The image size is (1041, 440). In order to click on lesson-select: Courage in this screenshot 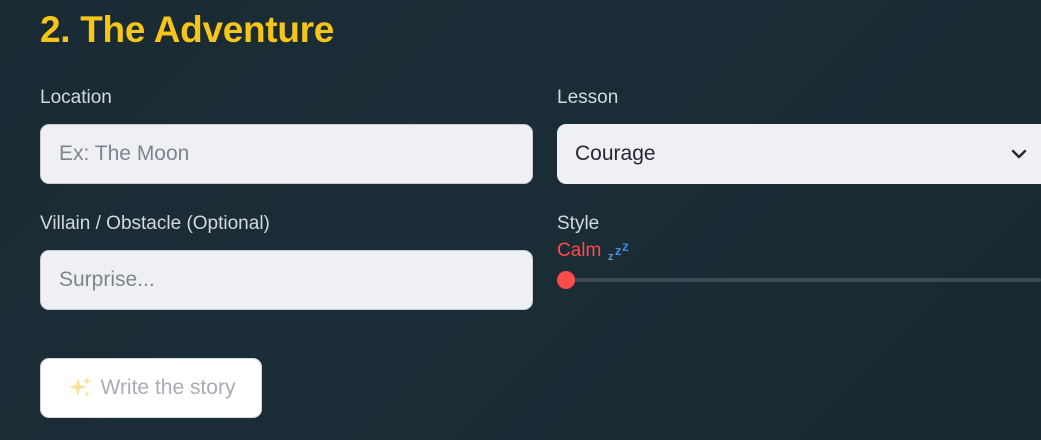, I will do `click(799, 154)`.